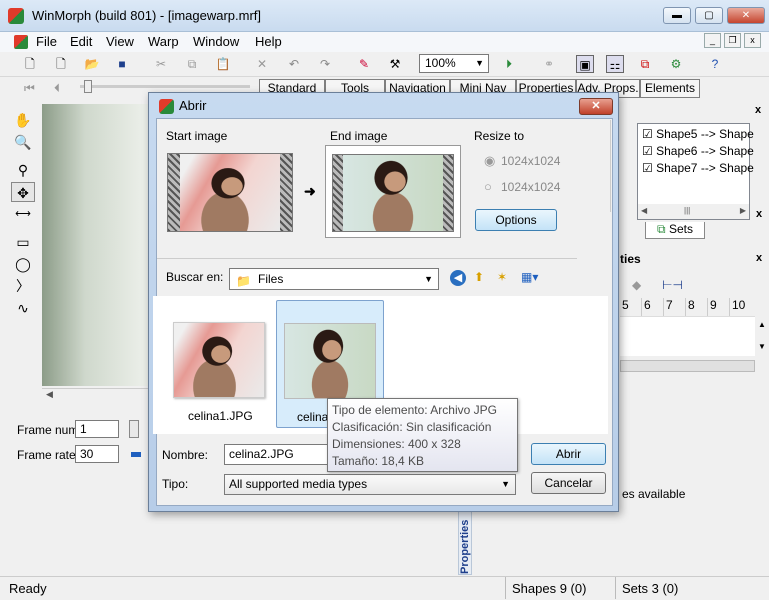 The image size is (769, 600). Describe the element at coordinates (161, 64) in the screenshot. I see `cut-icon: ✂` at that location.